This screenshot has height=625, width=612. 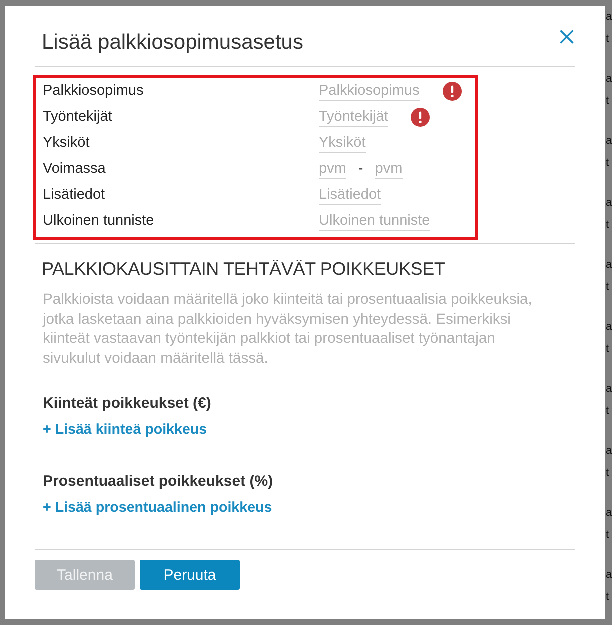 What do you see at coordinates (190, 575) in the screenshot?
I see `action-button: Peruuta` at bounding box center [190, 575].